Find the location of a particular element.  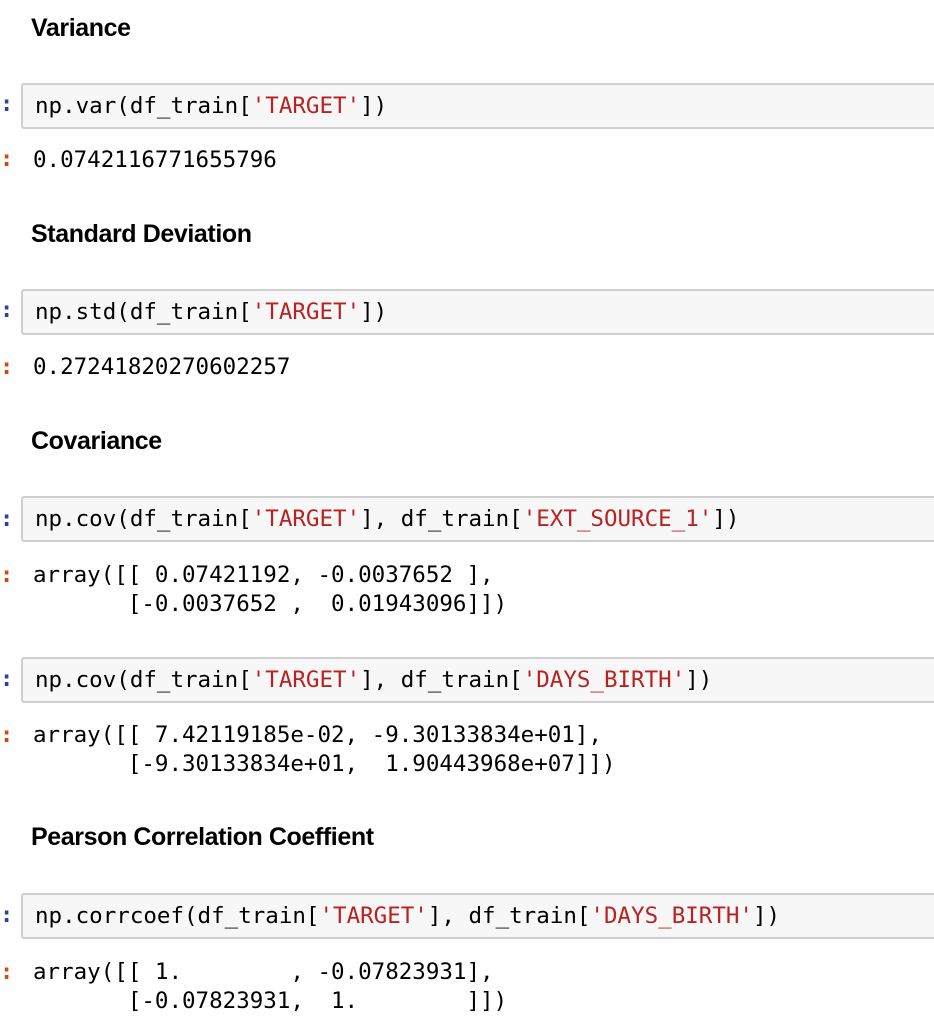

code-text: np.var(df_train['TARGET']) is located at coordinates (211, 106).